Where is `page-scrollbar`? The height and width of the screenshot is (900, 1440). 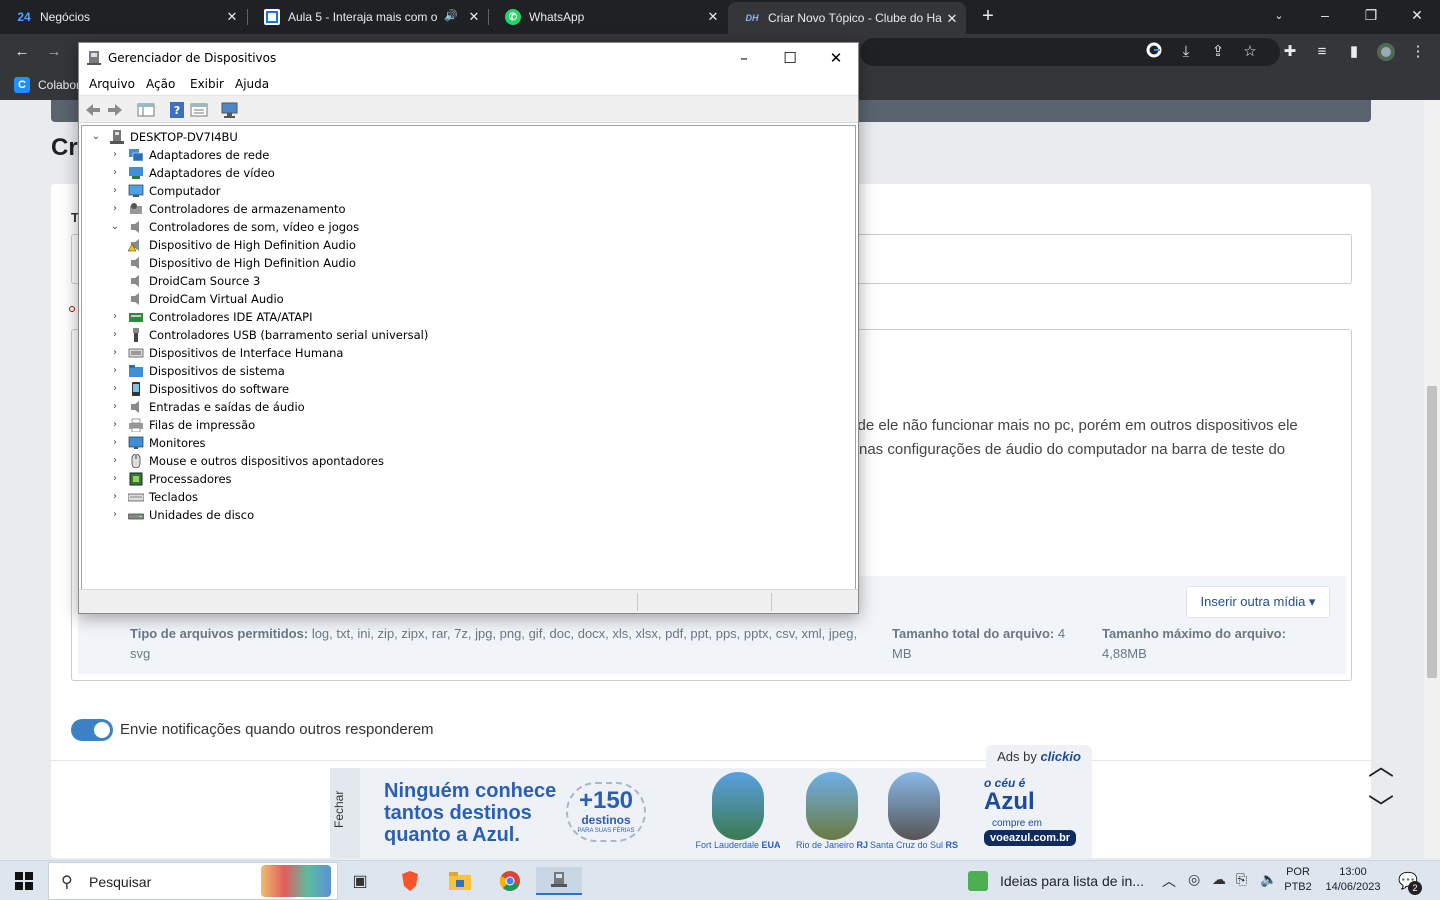
page-scrollbar is located at coordinates (1432, 479).